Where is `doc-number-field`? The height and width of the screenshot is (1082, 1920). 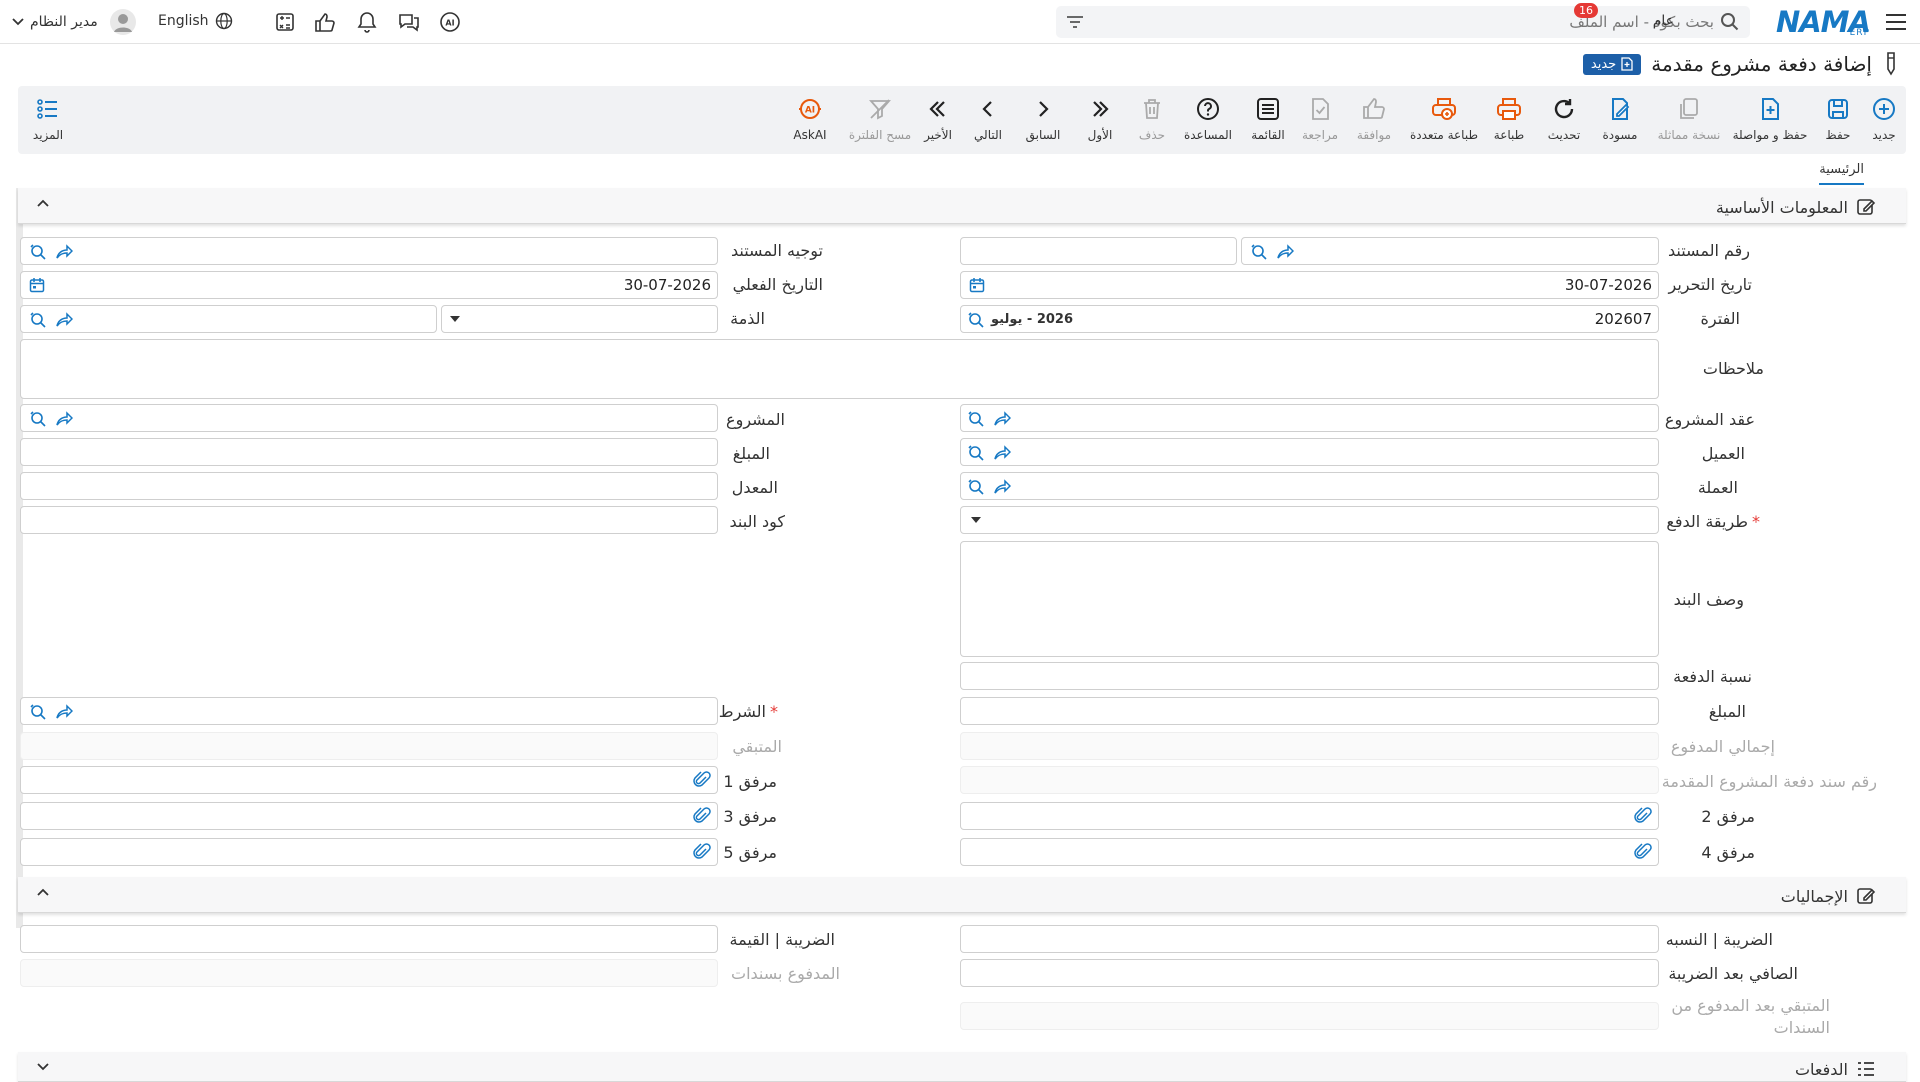
doc-number-field is located at coordinates (1450, 251).